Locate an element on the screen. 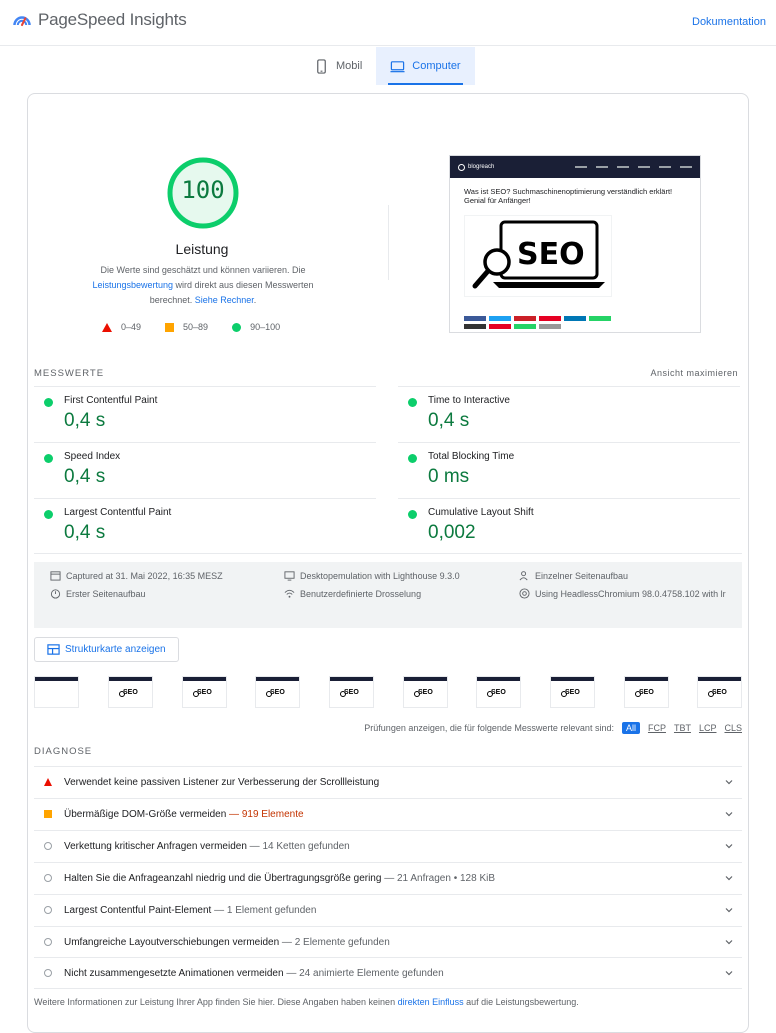 This screenshot has height=1033, width=776. calendar-icon is located at coordinates (55, 576).